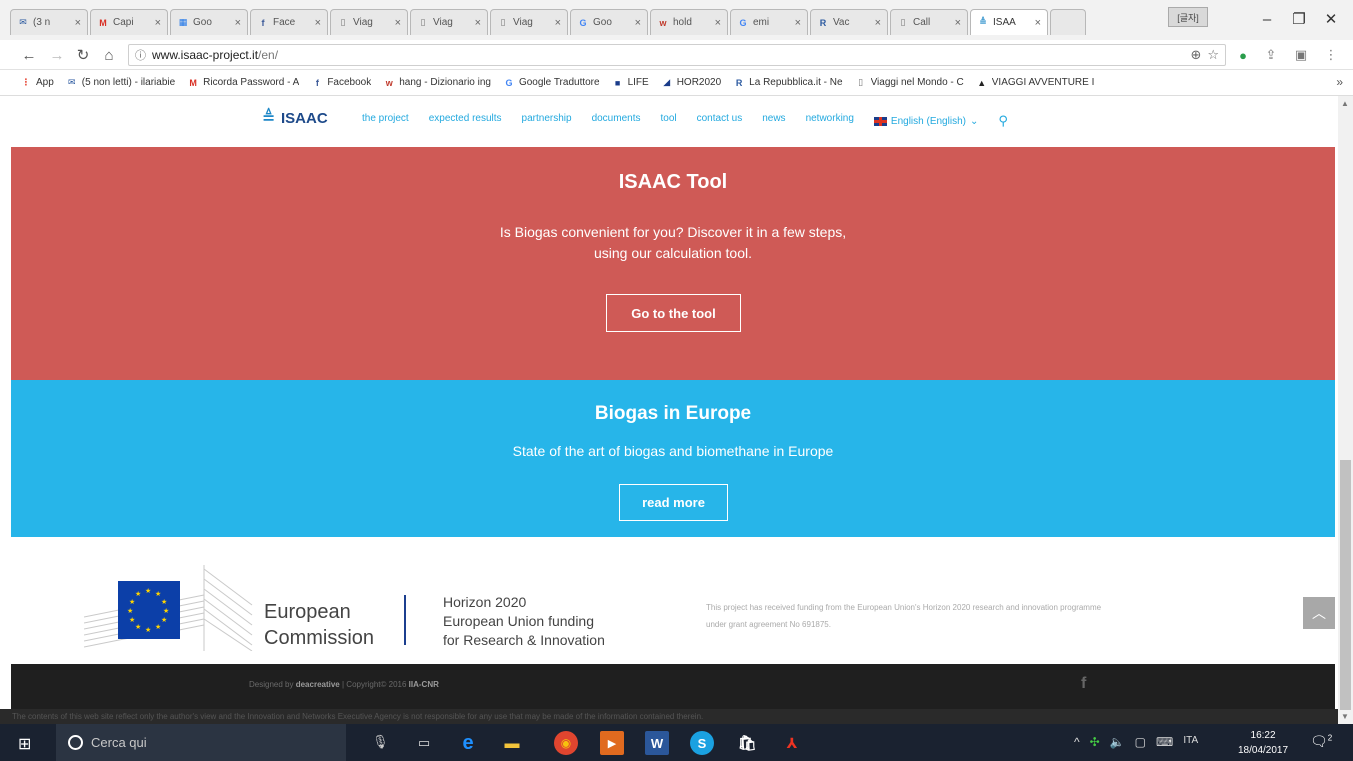 The image size is (1353, 761). I want to click on app-orange-icon: ▶, so click(612, 743).